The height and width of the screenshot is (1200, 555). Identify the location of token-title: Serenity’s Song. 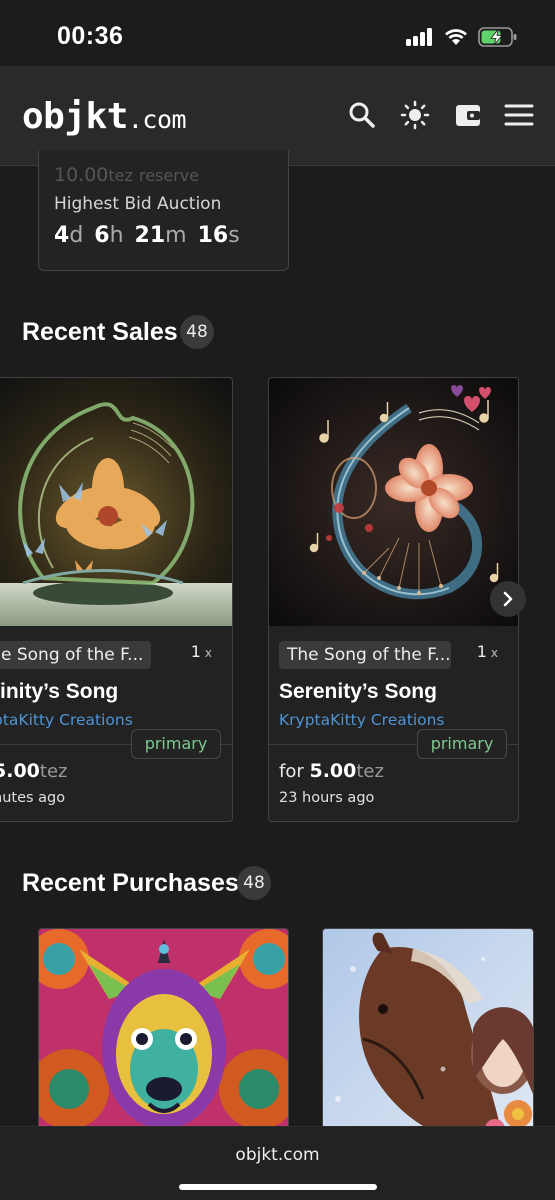
(358, 692).